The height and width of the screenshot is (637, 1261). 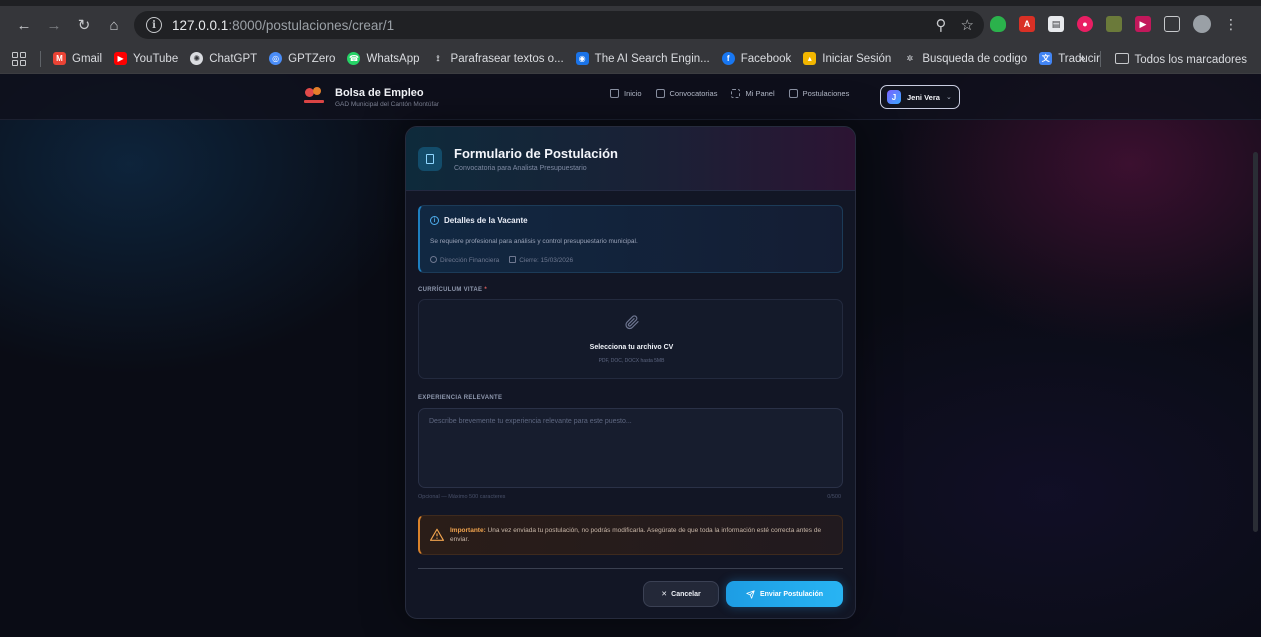 I want to click on page-scrollbar, so click(x=1255, y=342).